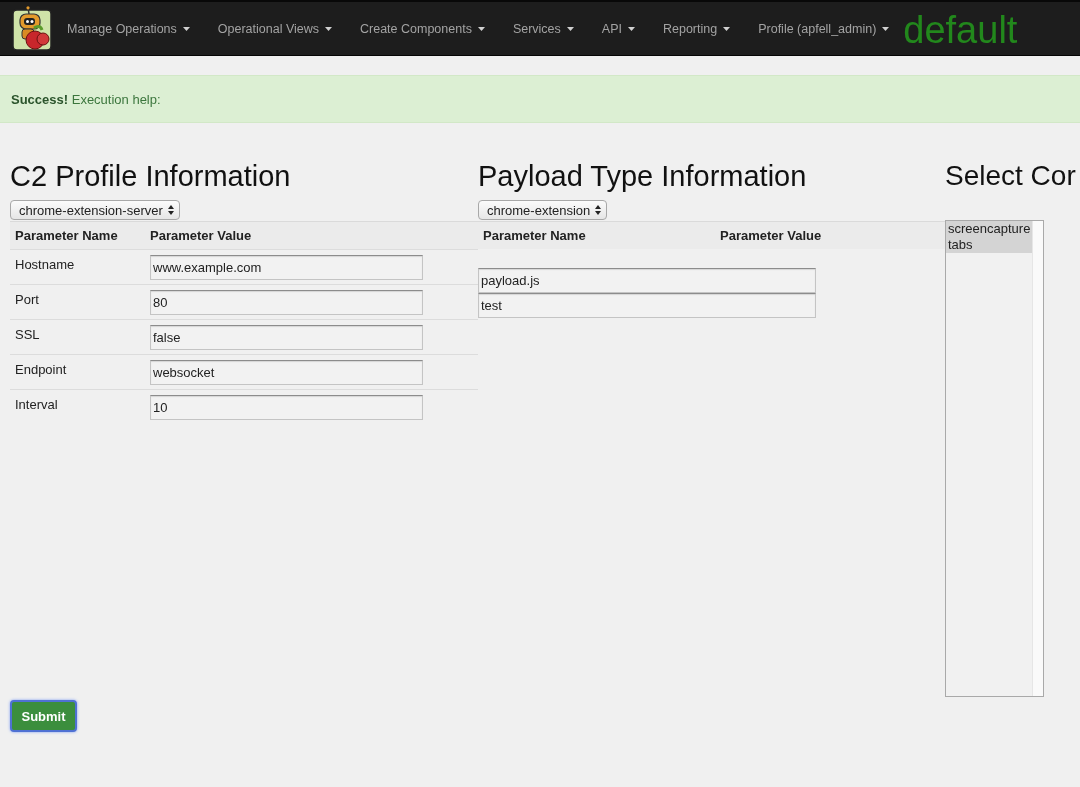 This screenshot has height=787, width=1080. What do you see at coordinates (43, 716) in the screenshot?
I see `submit-button: Submit` at bounding box center [43, 716].